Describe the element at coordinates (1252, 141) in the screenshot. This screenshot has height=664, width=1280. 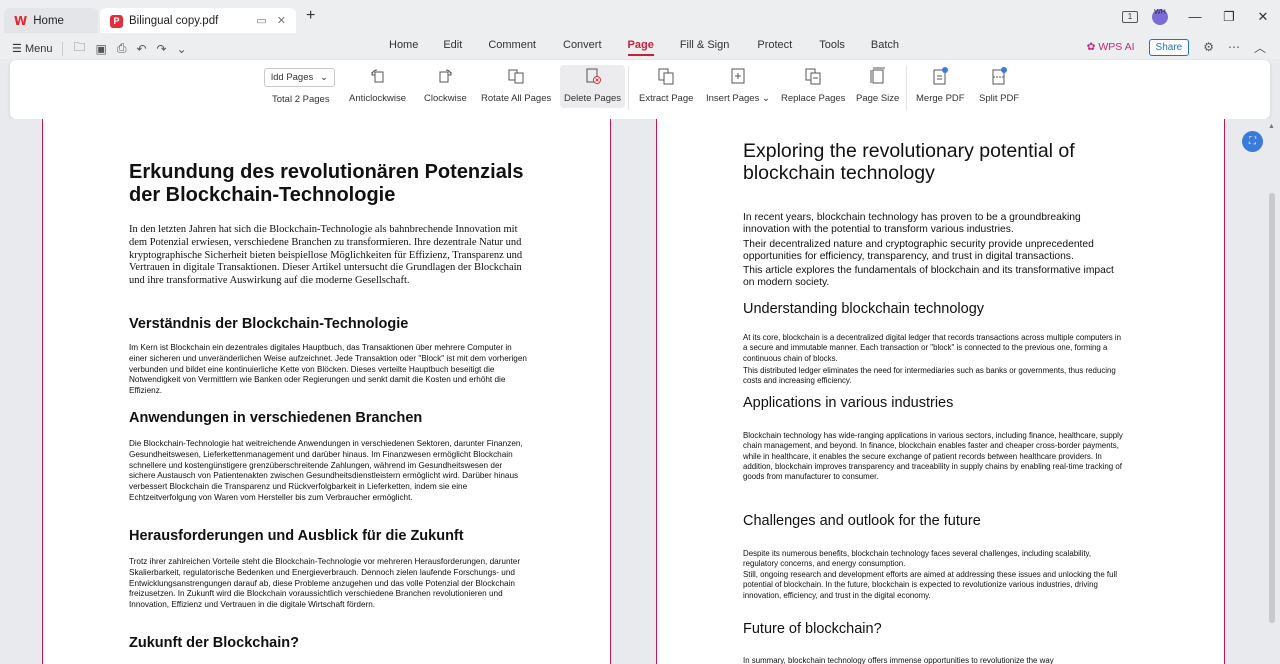
I see `translate-float-icon: ⛶` at that location.